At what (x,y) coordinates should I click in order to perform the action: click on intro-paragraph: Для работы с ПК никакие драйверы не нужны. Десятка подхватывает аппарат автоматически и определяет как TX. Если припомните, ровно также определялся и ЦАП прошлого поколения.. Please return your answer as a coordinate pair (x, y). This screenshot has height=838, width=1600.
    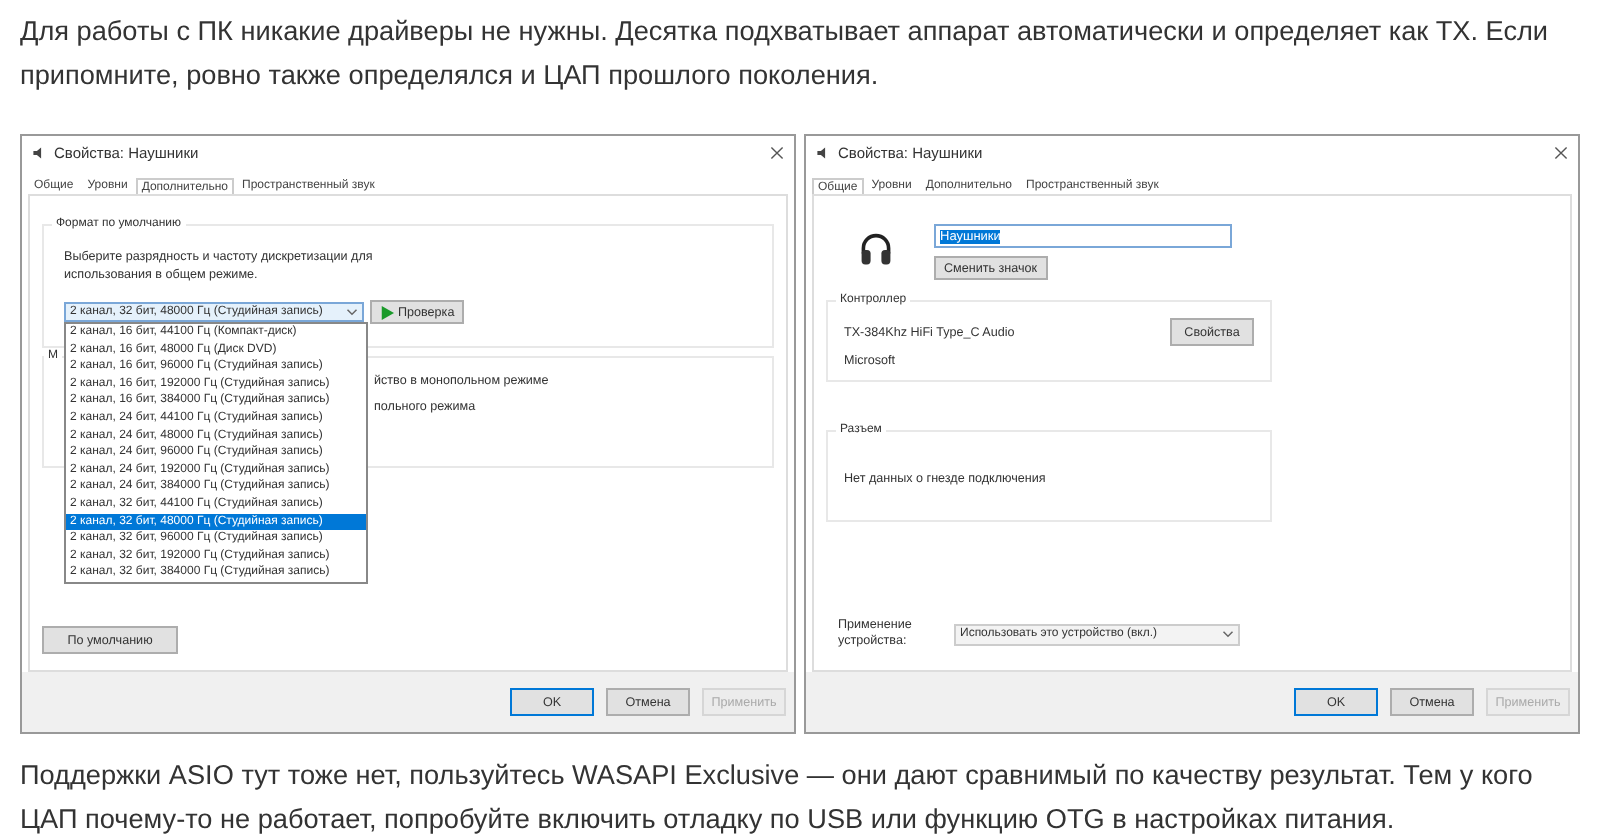
    Looking at the image, I should click on (785, 54).